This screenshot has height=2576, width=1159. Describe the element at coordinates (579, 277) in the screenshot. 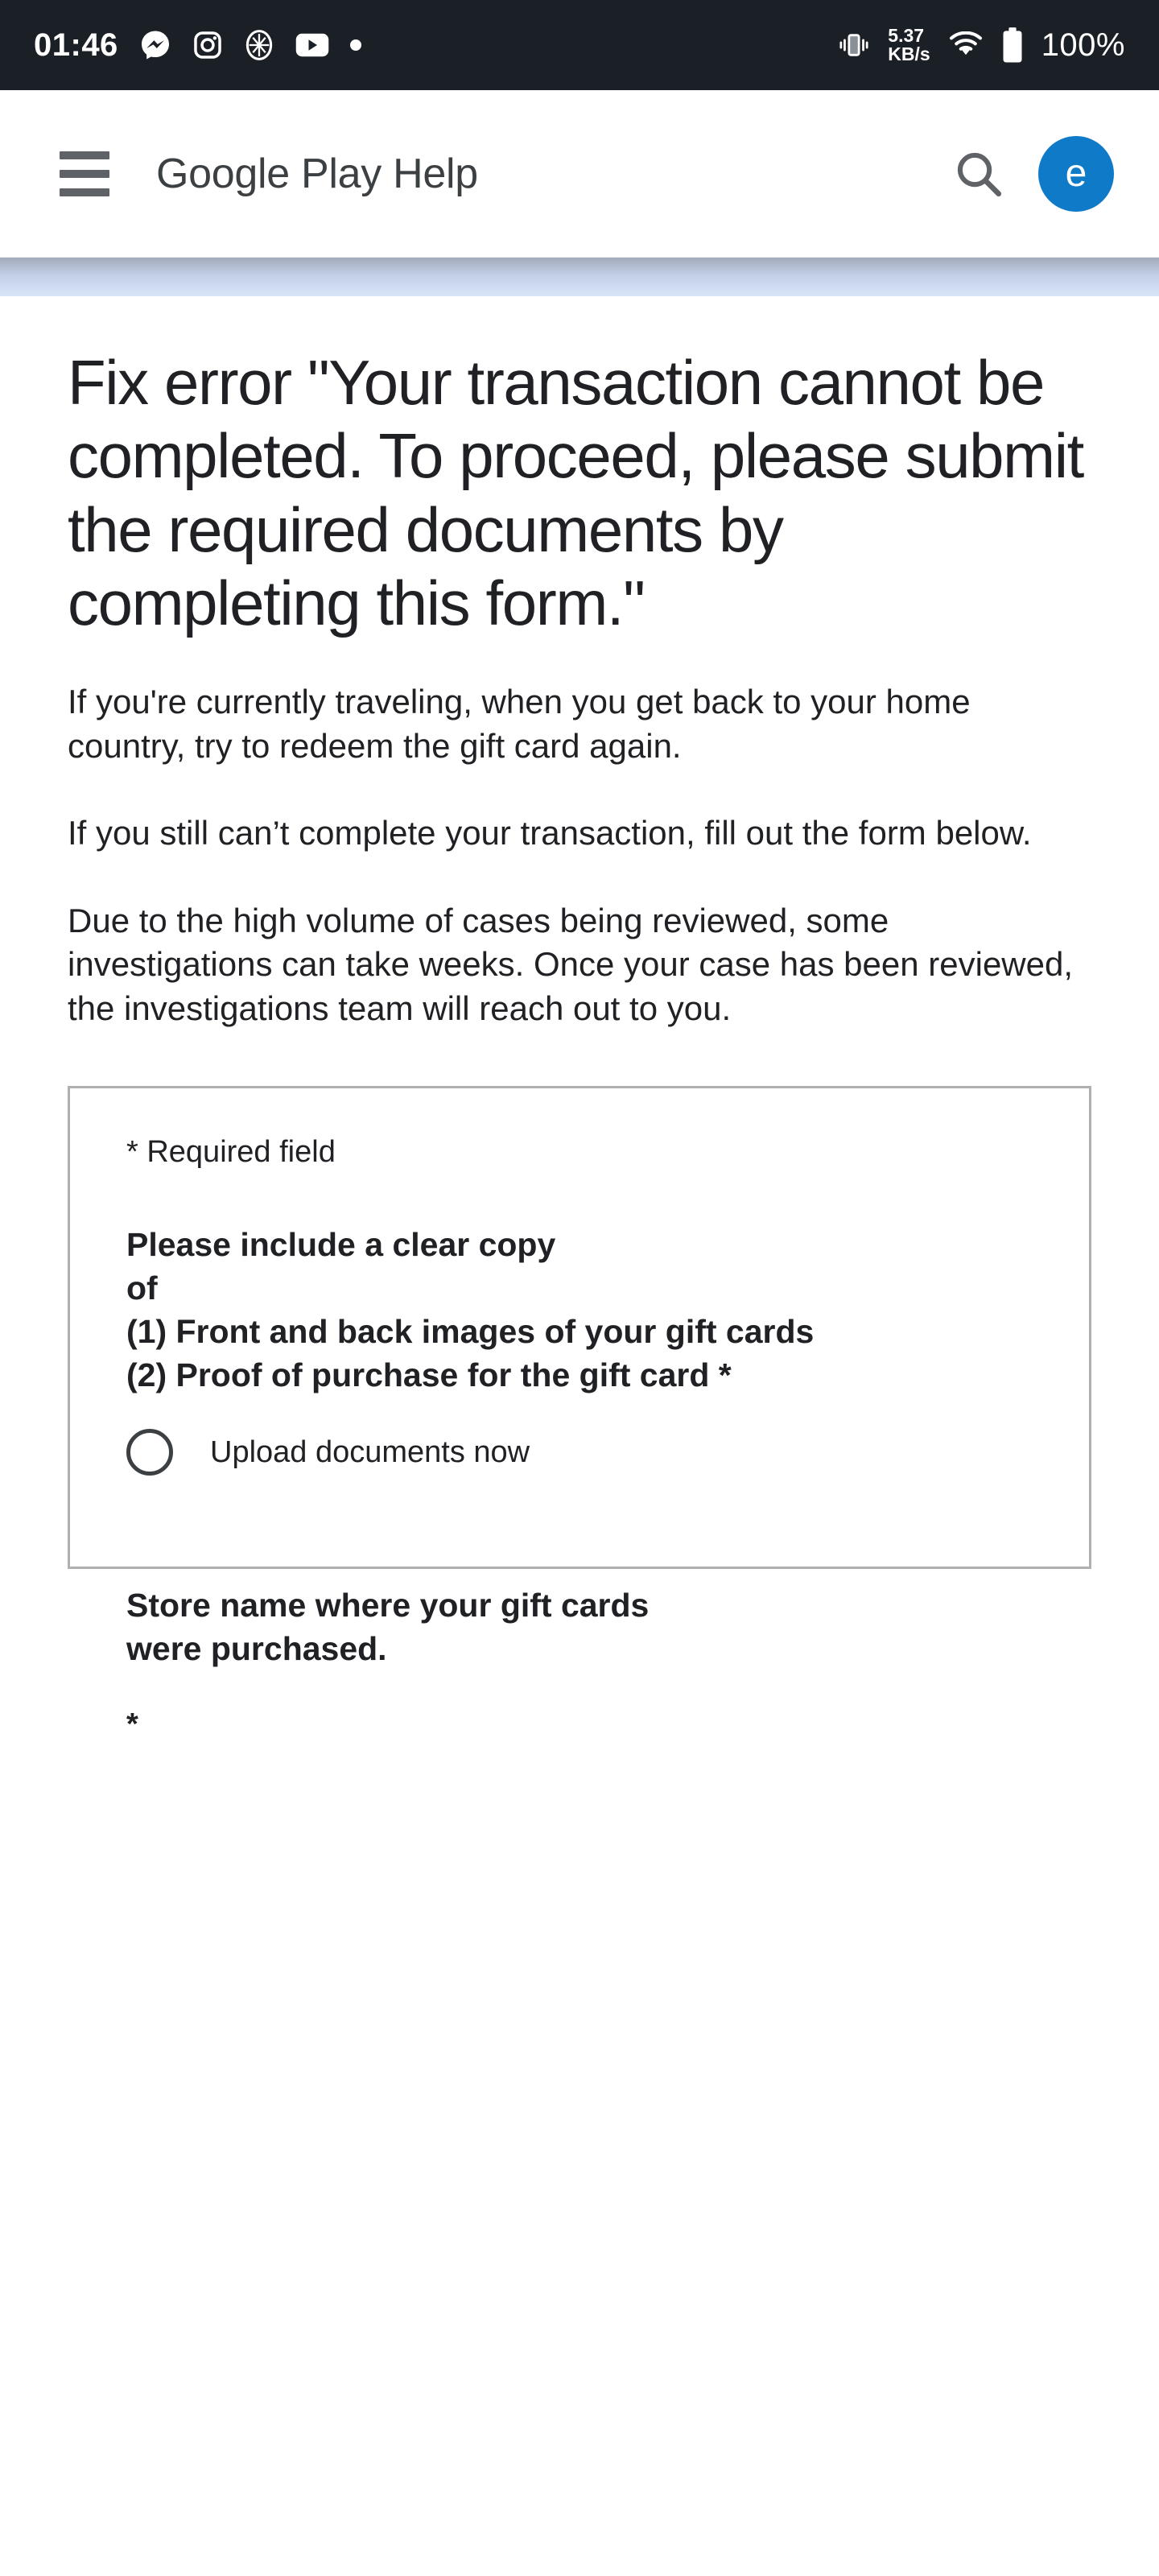

I see `hero-gradient-band` at that location.